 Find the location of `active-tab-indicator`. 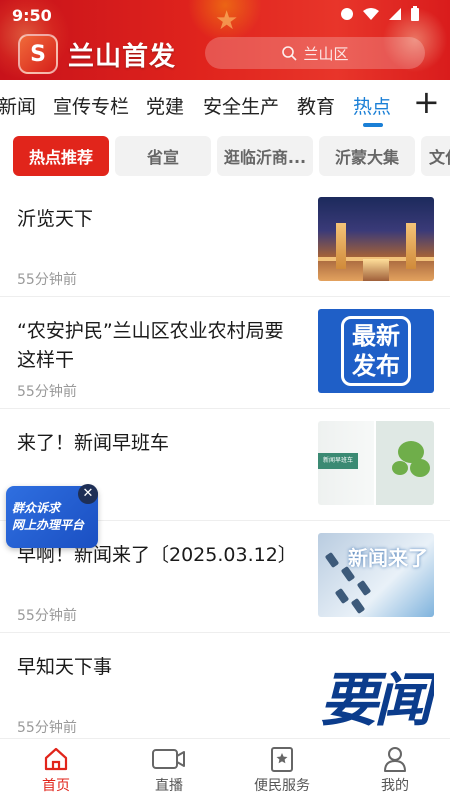

active-tab-indicator is located at coordinates (373, 125).